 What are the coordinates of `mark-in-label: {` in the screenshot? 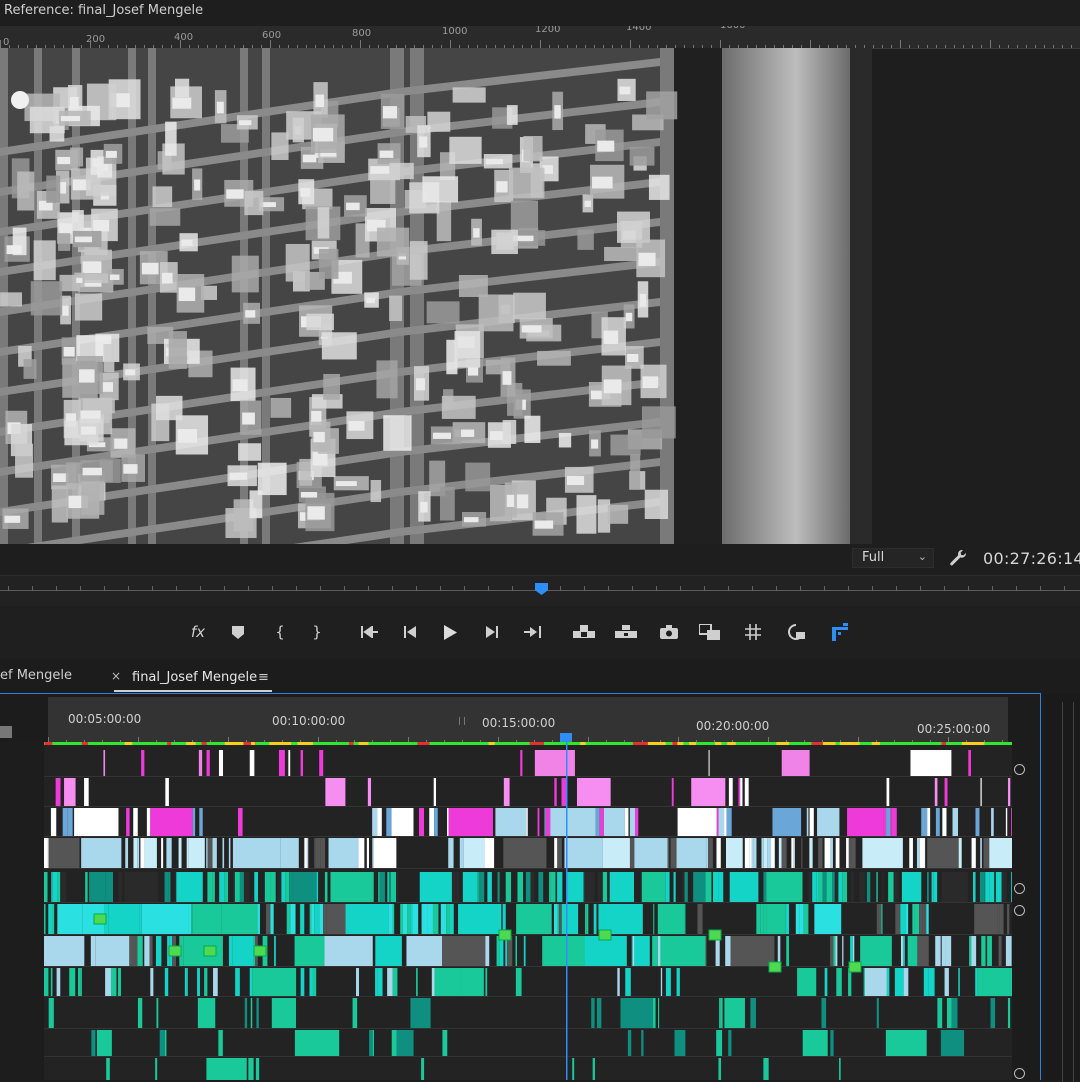 It's located at (280, 632).